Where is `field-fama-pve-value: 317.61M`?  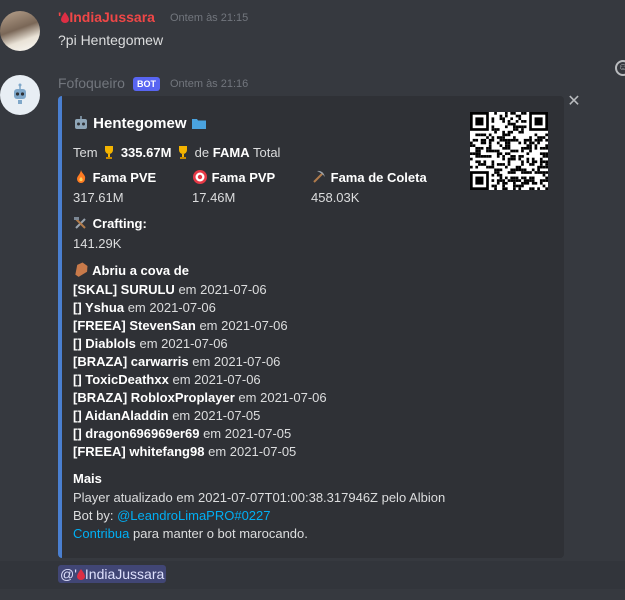
field-fama-pve-value: 317.61M is located at coordinates (98, 197).